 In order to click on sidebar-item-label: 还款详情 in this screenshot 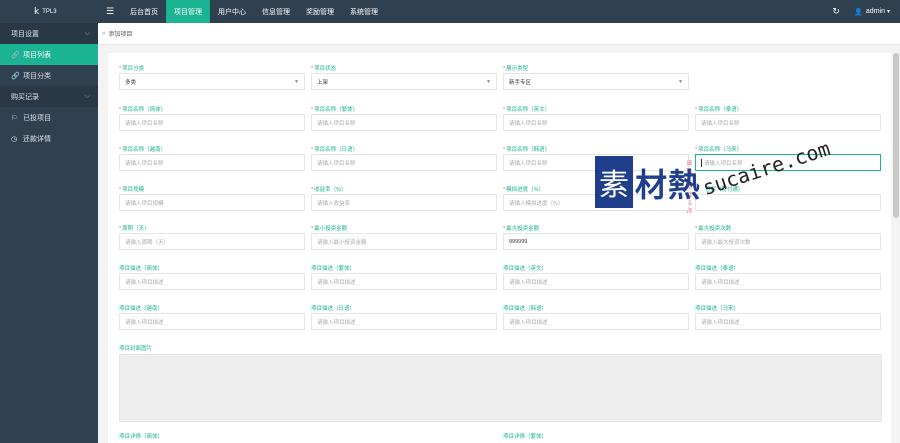, I will do `click(37, 139)`.